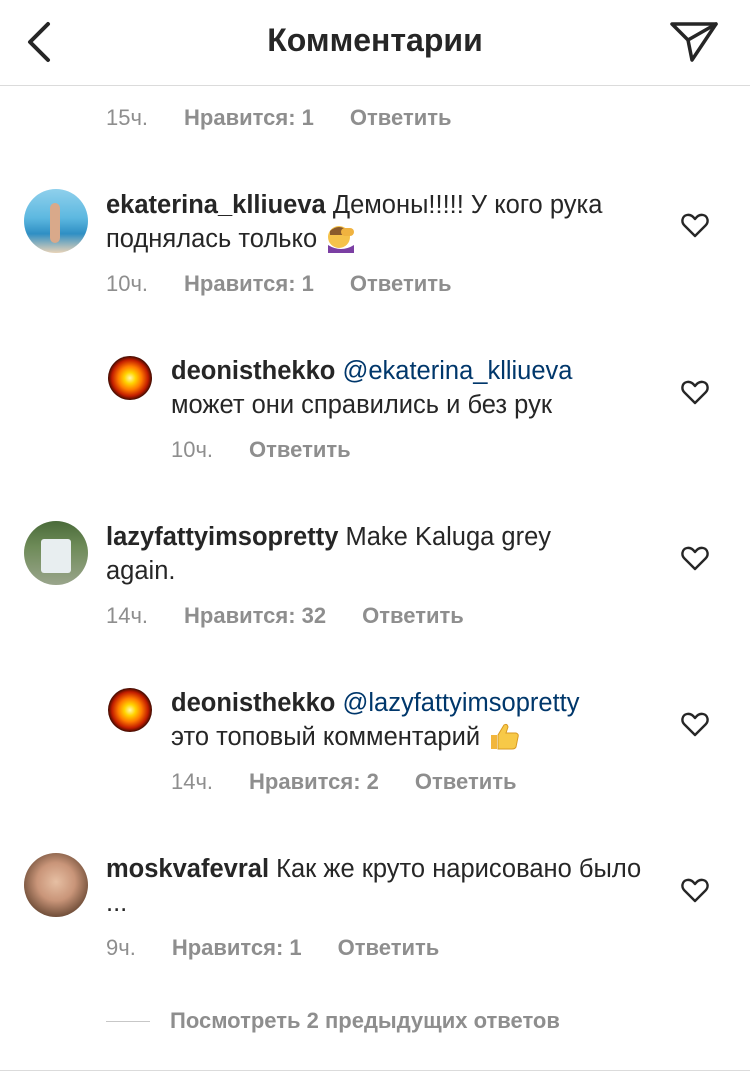 This screenshot has width=750, height=1074. I want to click on comment-meta: 14ч. Нравится: 32 Ответить, so click(285, 616).